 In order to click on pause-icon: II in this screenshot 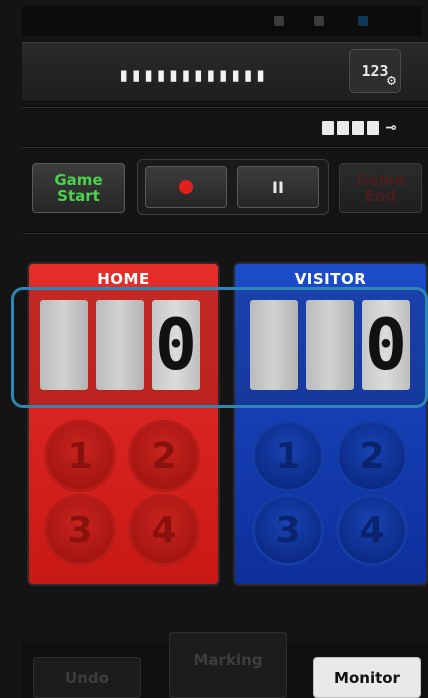, I will do `click(278, 187)`.